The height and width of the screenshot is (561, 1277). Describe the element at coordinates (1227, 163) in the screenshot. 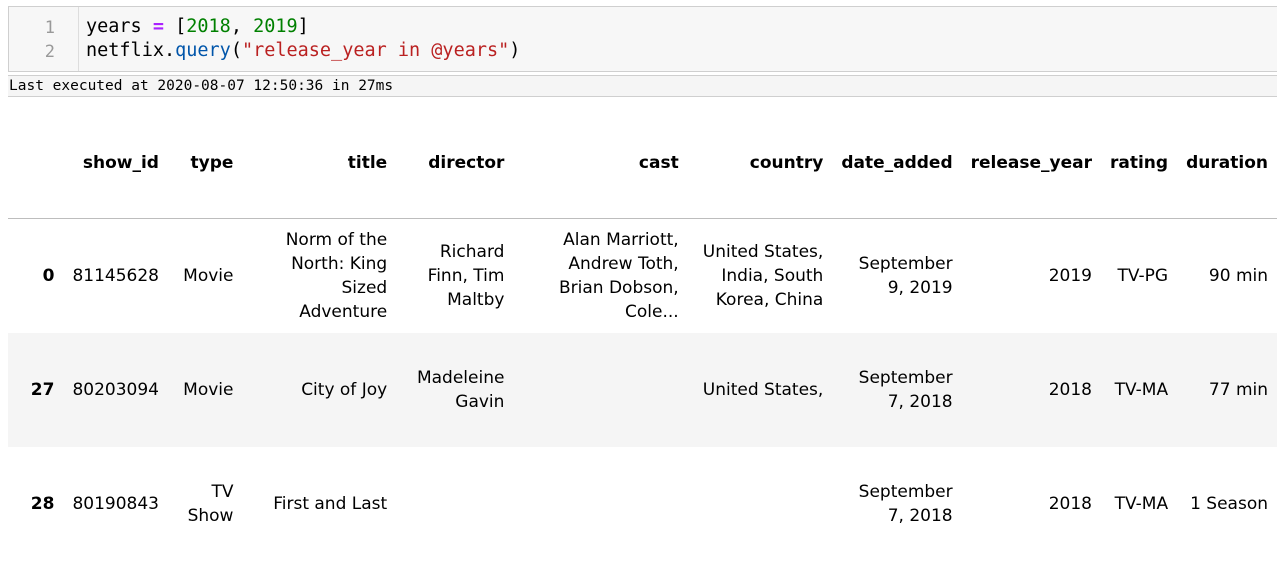

I see `column-header-duration: duration` at that location.